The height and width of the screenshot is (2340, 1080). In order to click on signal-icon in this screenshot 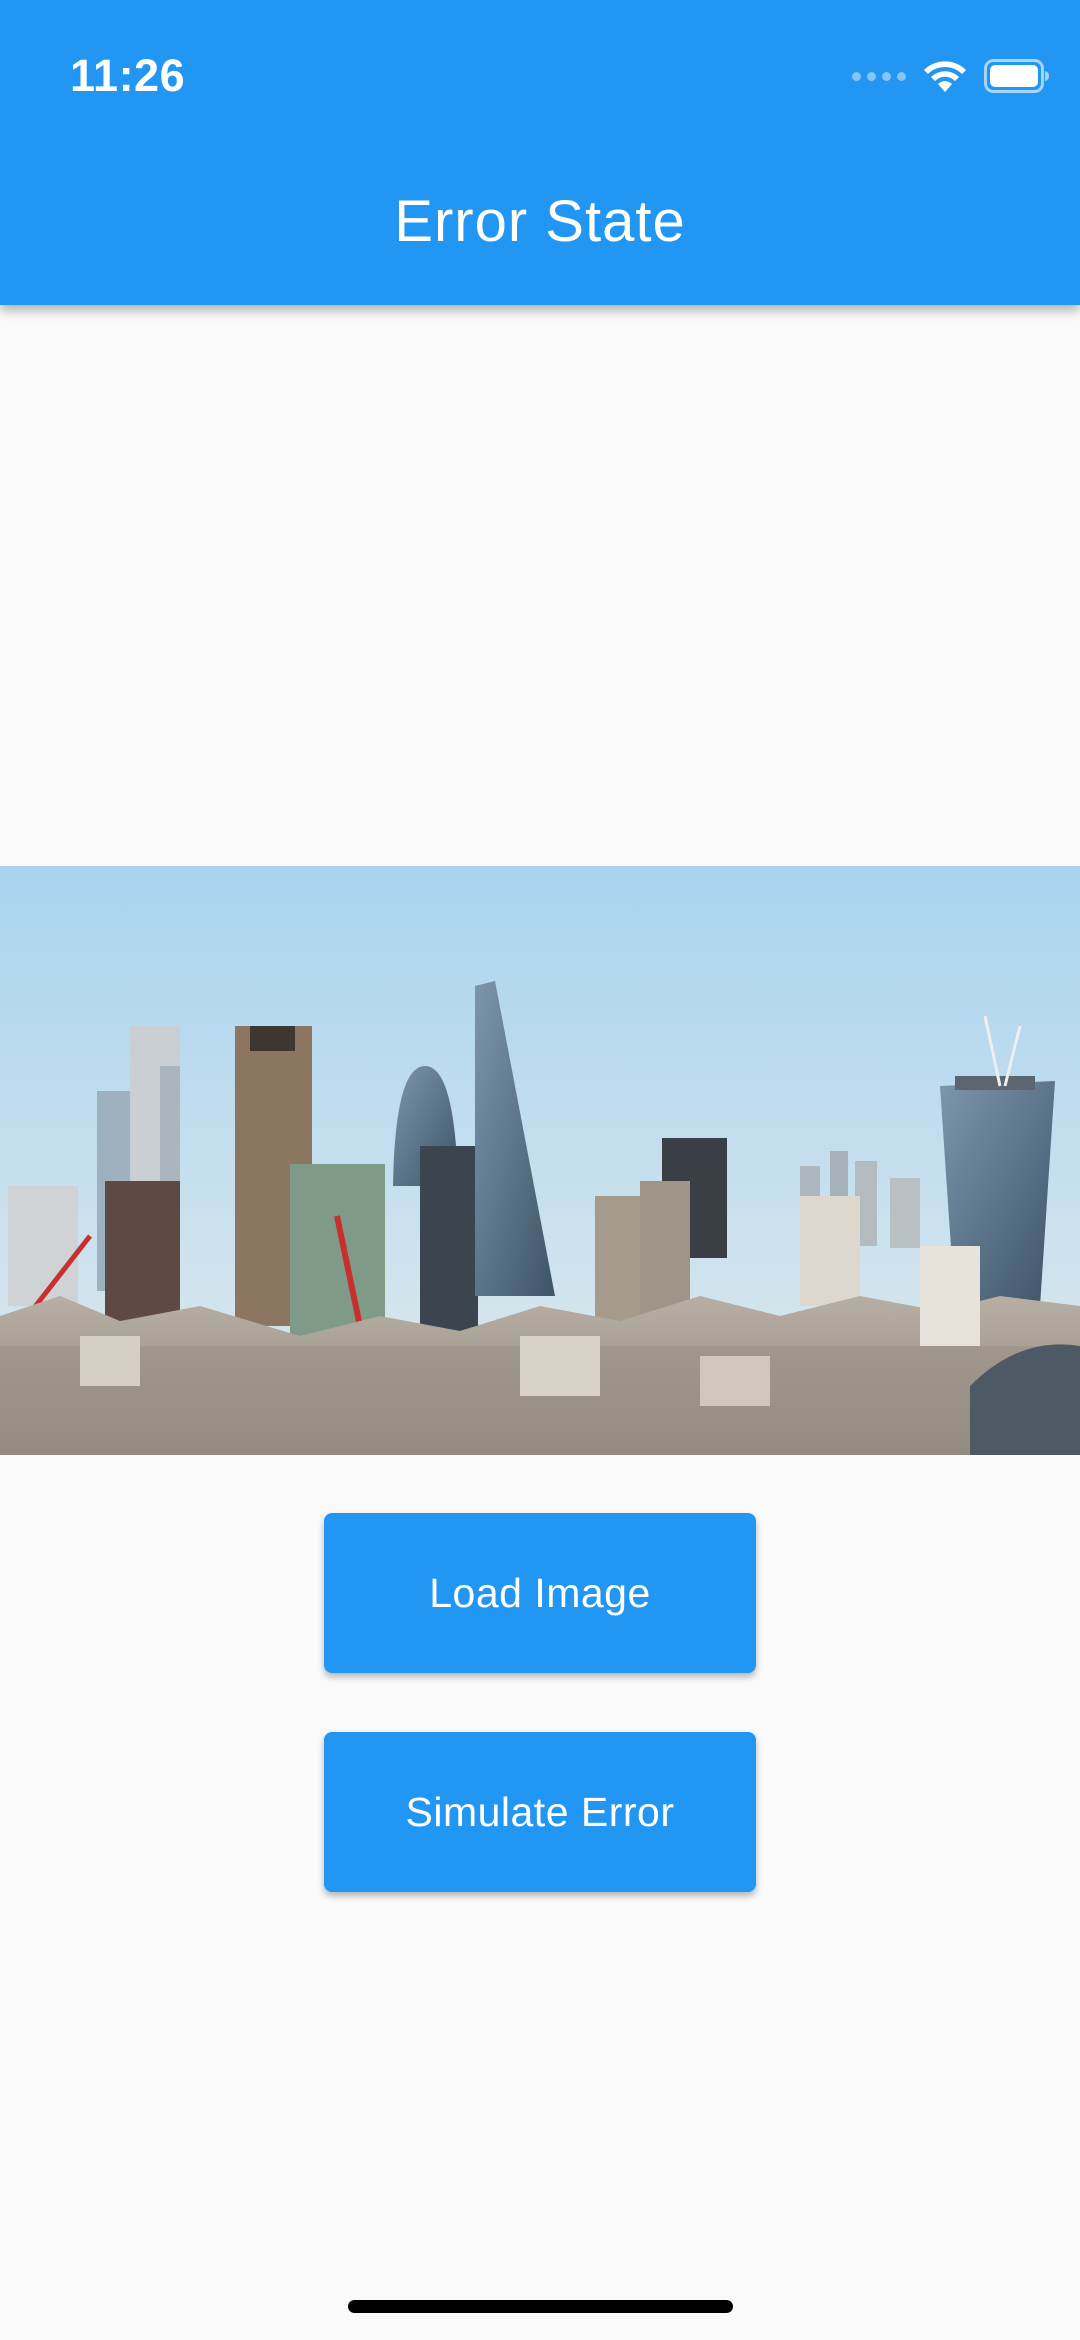, I will do `click(879, 76)`.